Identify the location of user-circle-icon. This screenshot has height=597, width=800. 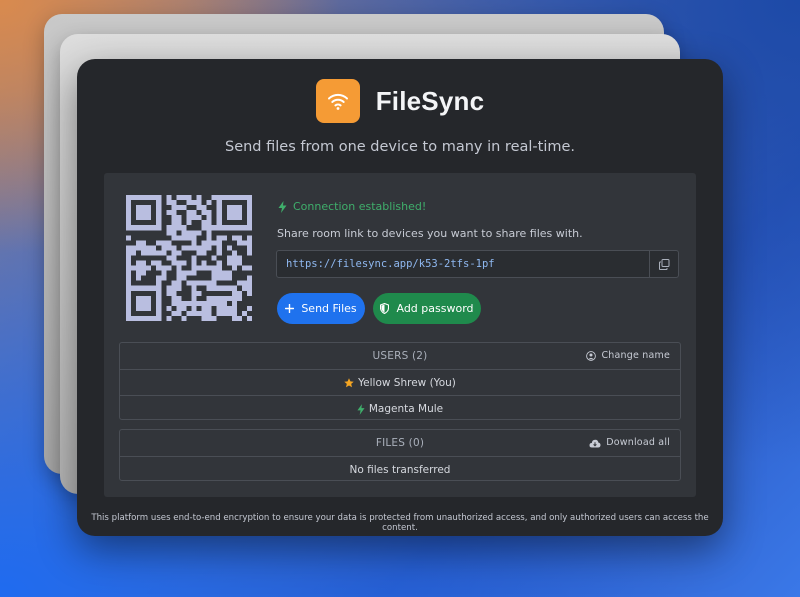
(591, 356).